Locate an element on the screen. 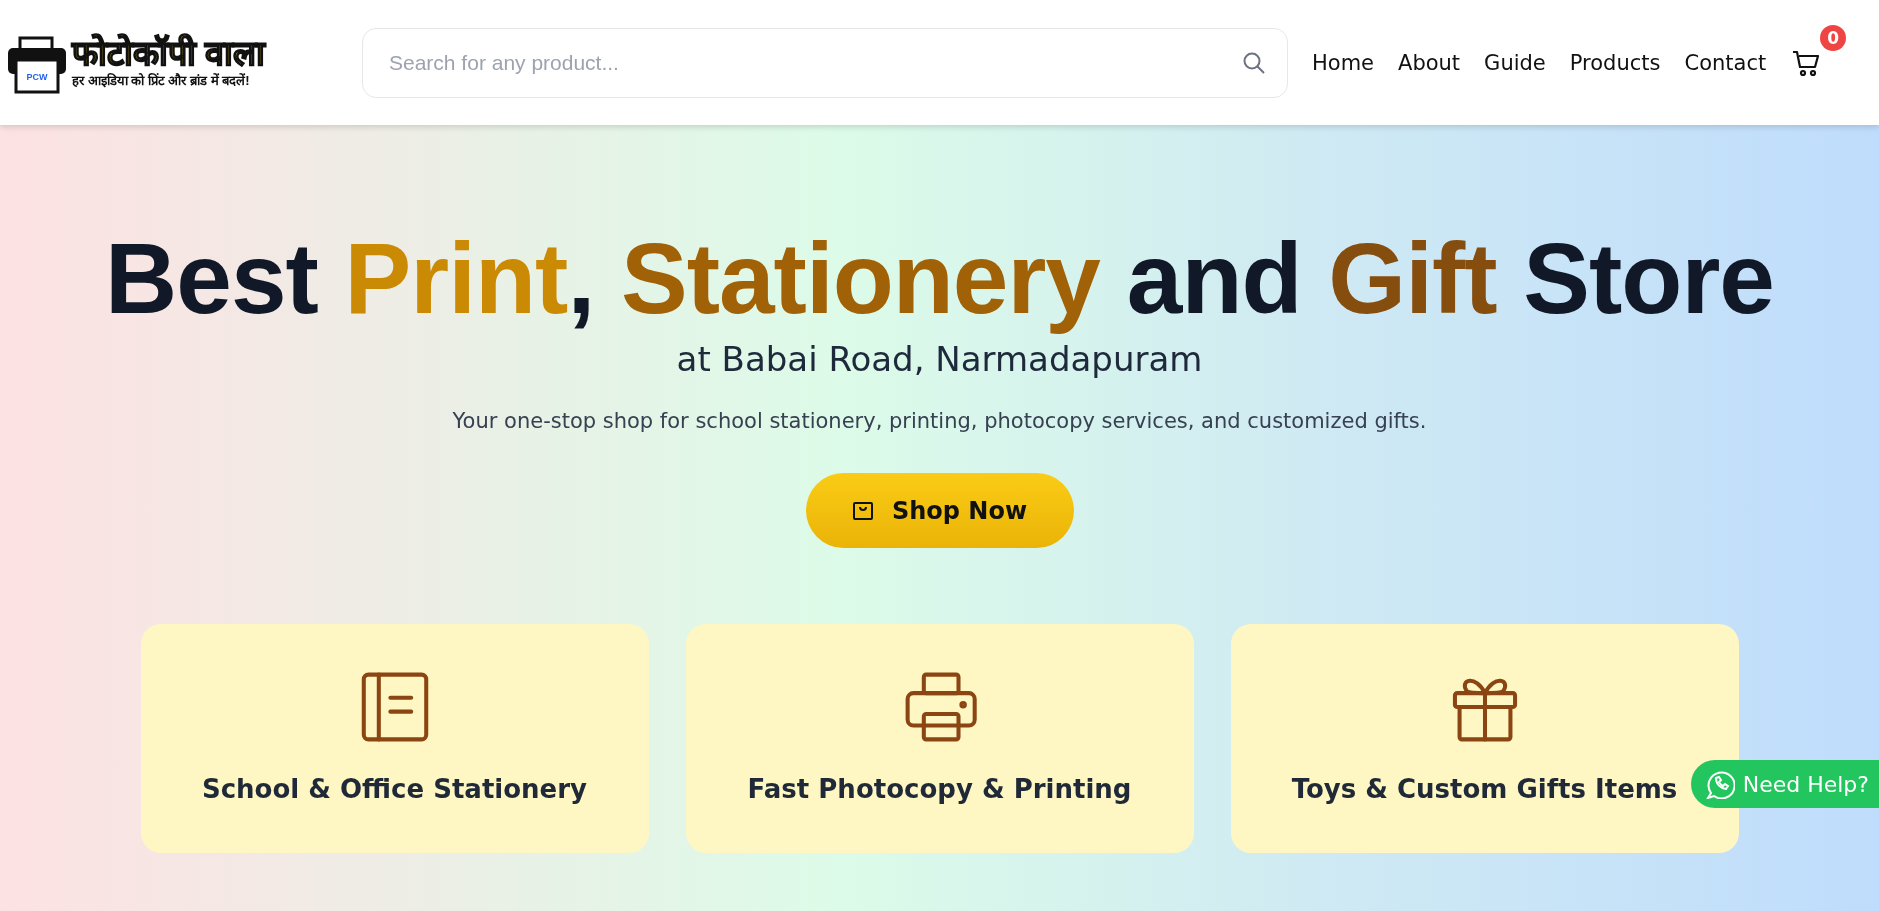 This screenshot has height=911, width=1879. chat-phone-icon is located at coordinates (1719, 784).